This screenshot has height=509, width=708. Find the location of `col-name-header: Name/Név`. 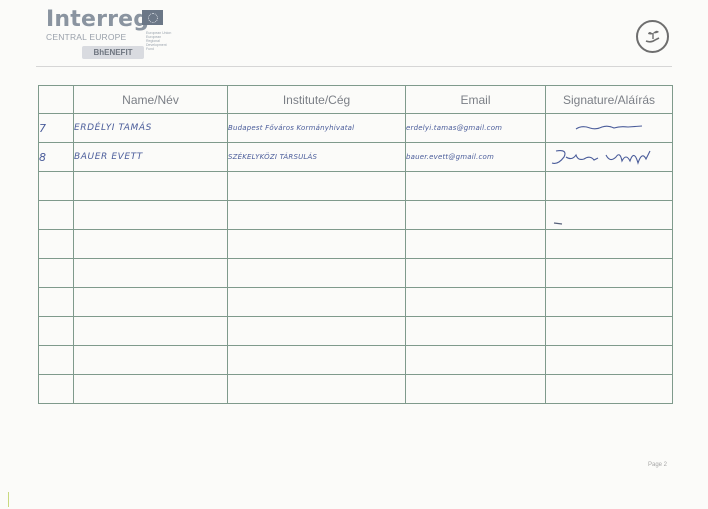

col-name-header: Name/Név is located at coordinates (150, 99).